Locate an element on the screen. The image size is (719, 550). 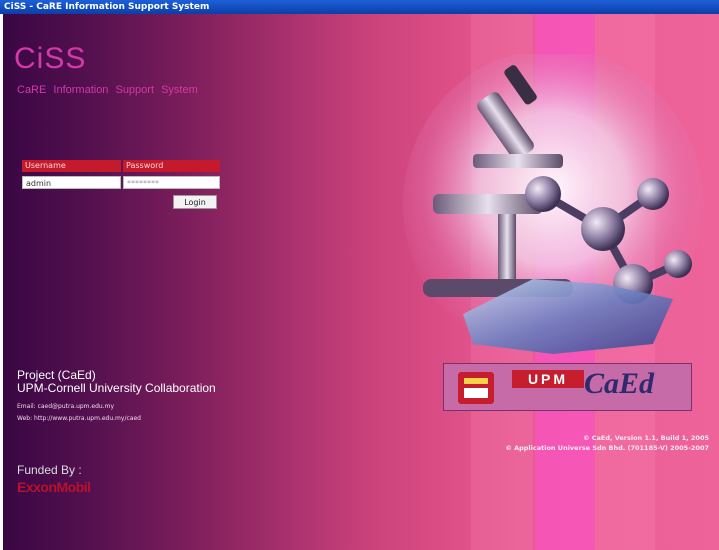
sponsor-logo-banner: UPM CaEd is located at coordinates (567, 387).